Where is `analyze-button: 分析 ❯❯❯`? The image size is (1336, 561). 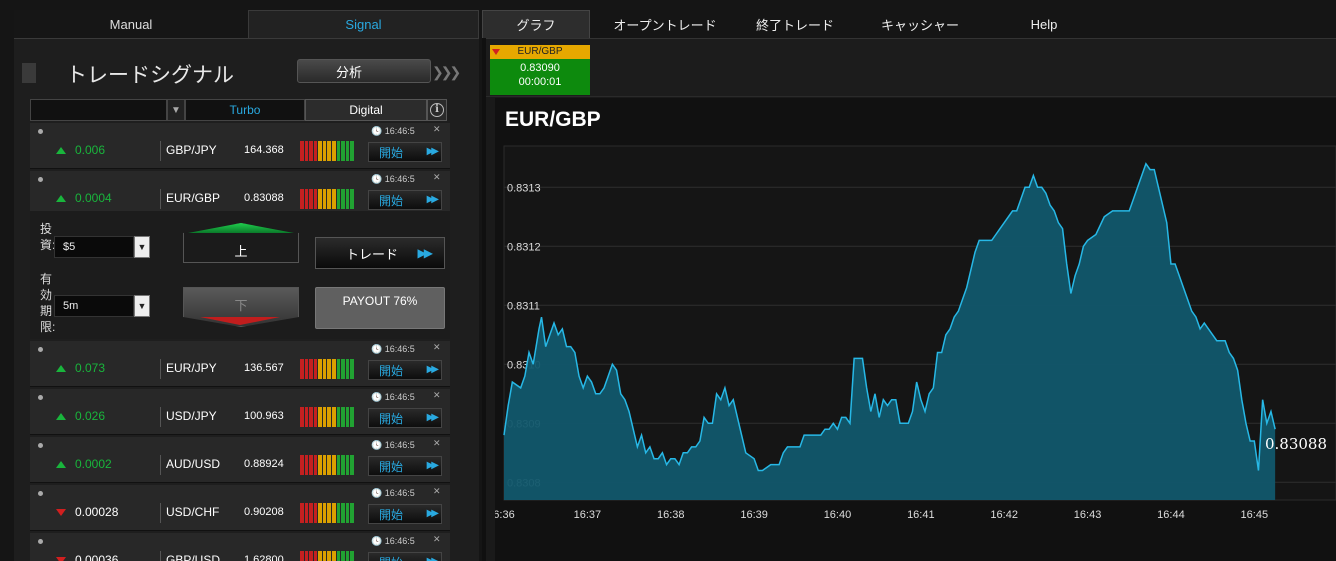 analyze-button: 分析 ❯❯❯ is located at coordinates (379, 71).